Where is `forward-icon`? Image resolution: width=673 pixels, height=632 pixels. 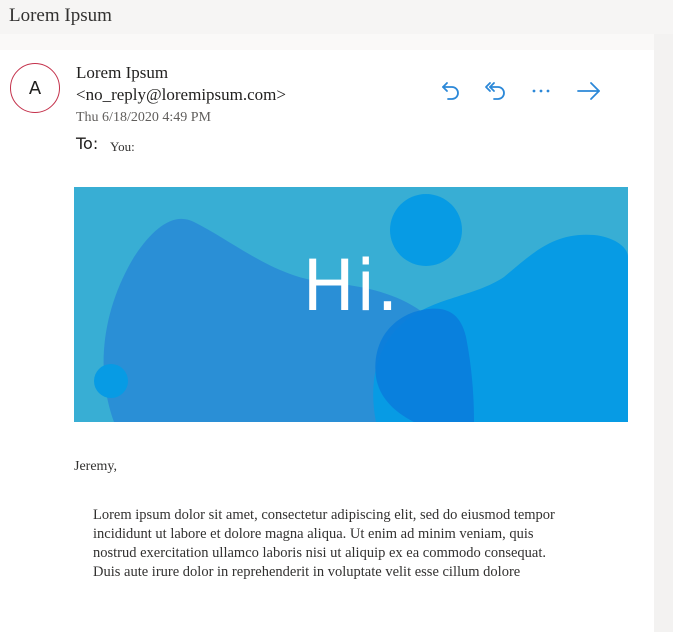 forward-icon is located at coordinates (589, 91).